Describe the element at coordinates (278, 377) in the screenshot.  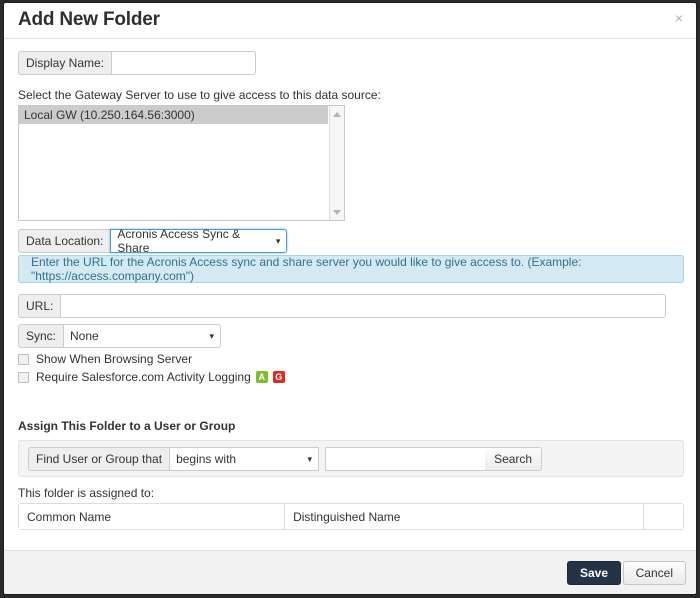
I see `badge-g-icon: G` at that location.